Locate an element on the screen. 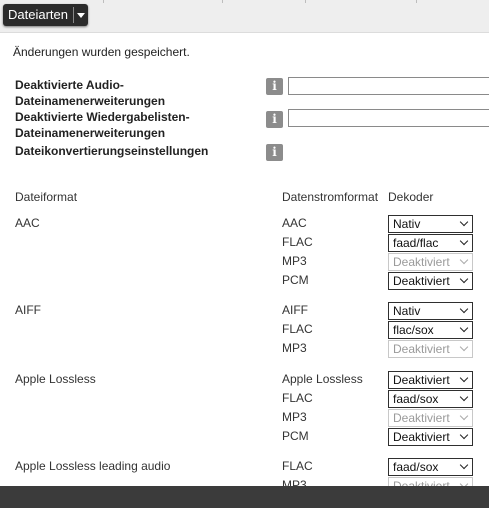 Image resolution: width=489 pixels, height=508 pixels. column-header-stream-format: Datenstromformat is located at coordinates (330, 197).